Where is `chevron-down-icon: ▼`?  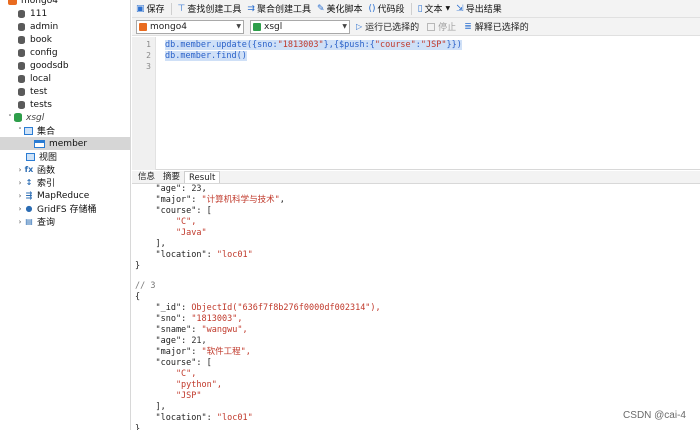 chevron-down-icon: ▼ is located at coordinates (448, 8).